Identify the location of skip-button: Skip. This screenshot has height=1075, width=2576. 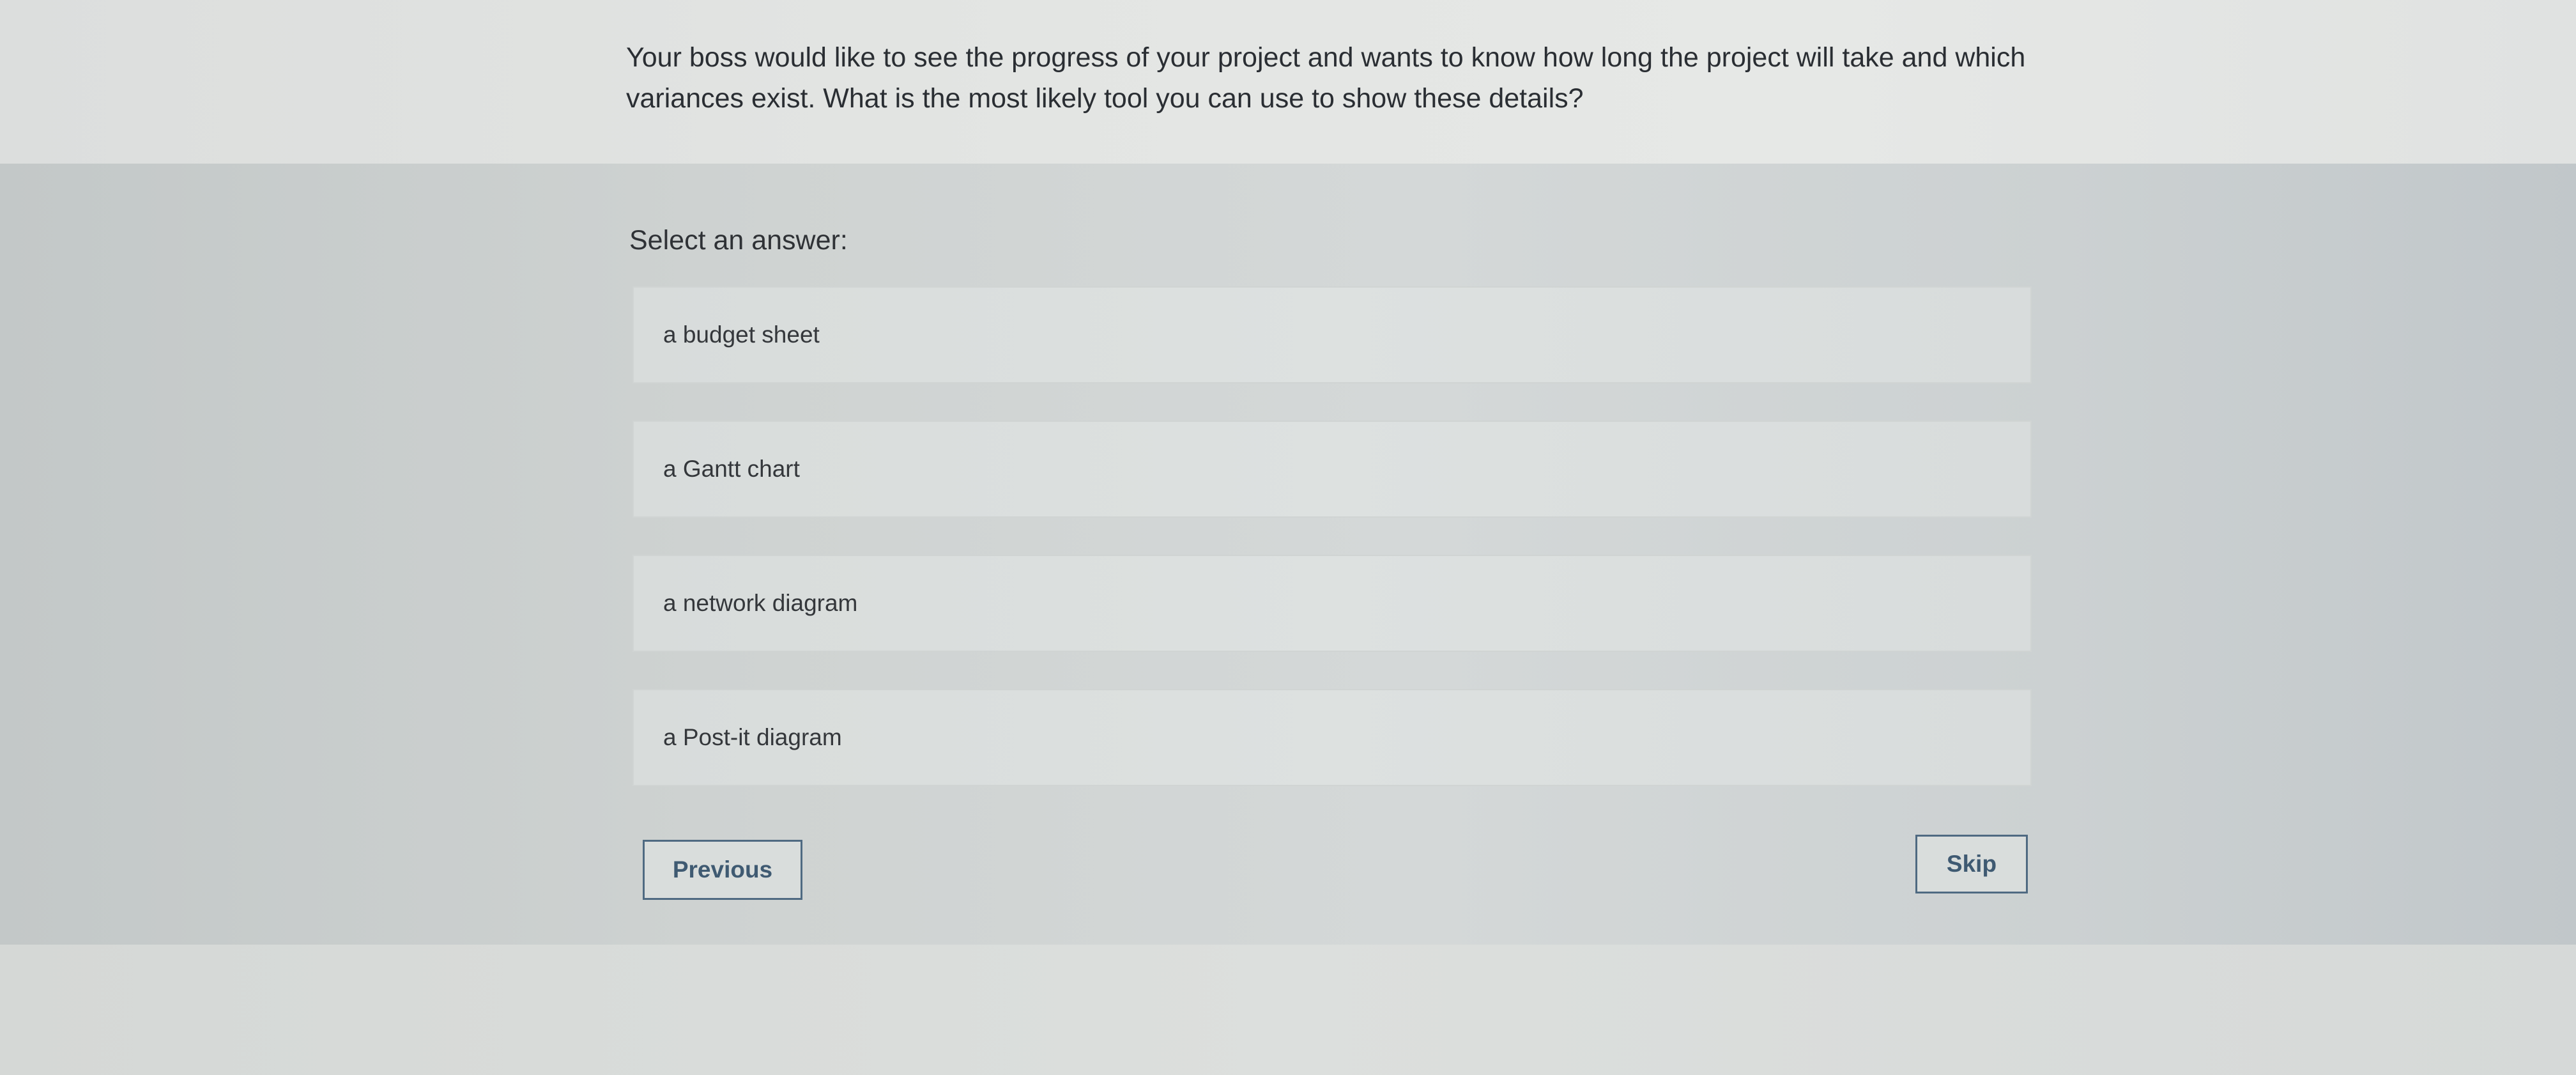
(1971, 864).